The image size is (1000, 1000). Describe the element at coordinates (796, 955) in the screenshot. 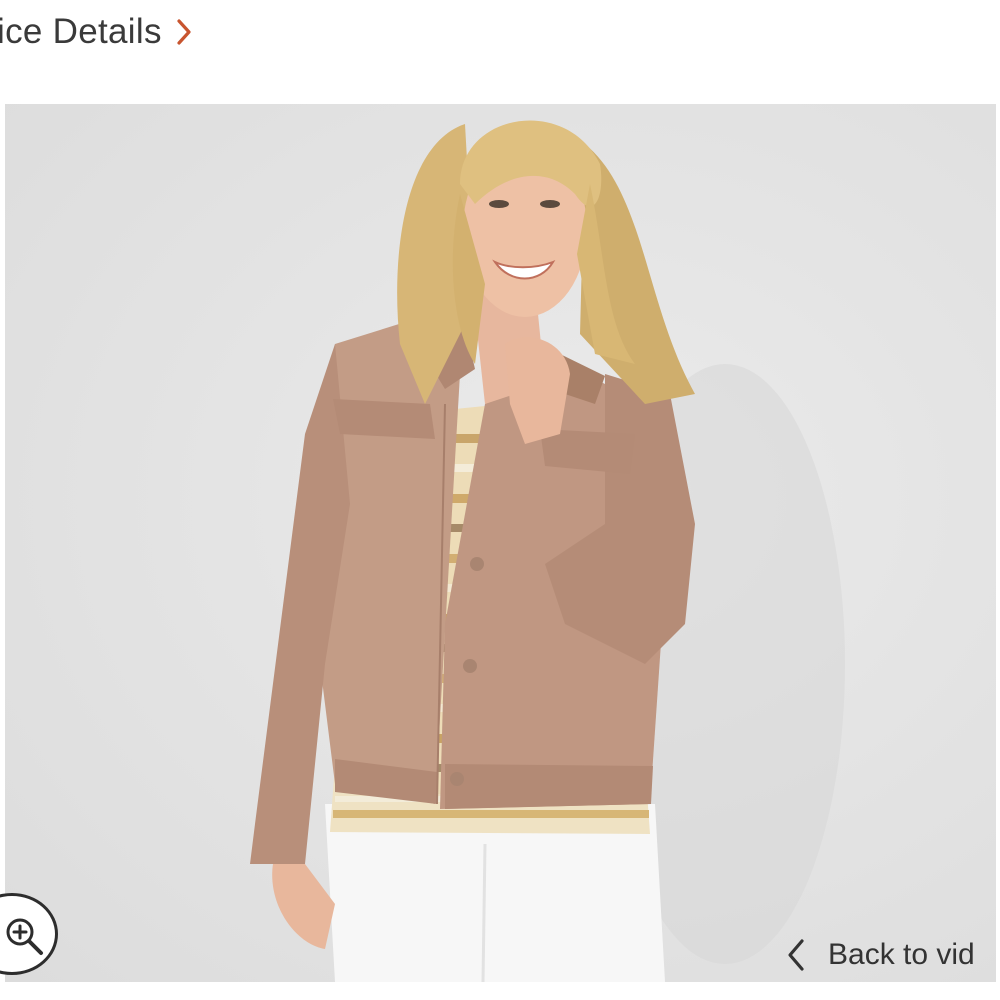

I see `chevron-left-icon` at that location.